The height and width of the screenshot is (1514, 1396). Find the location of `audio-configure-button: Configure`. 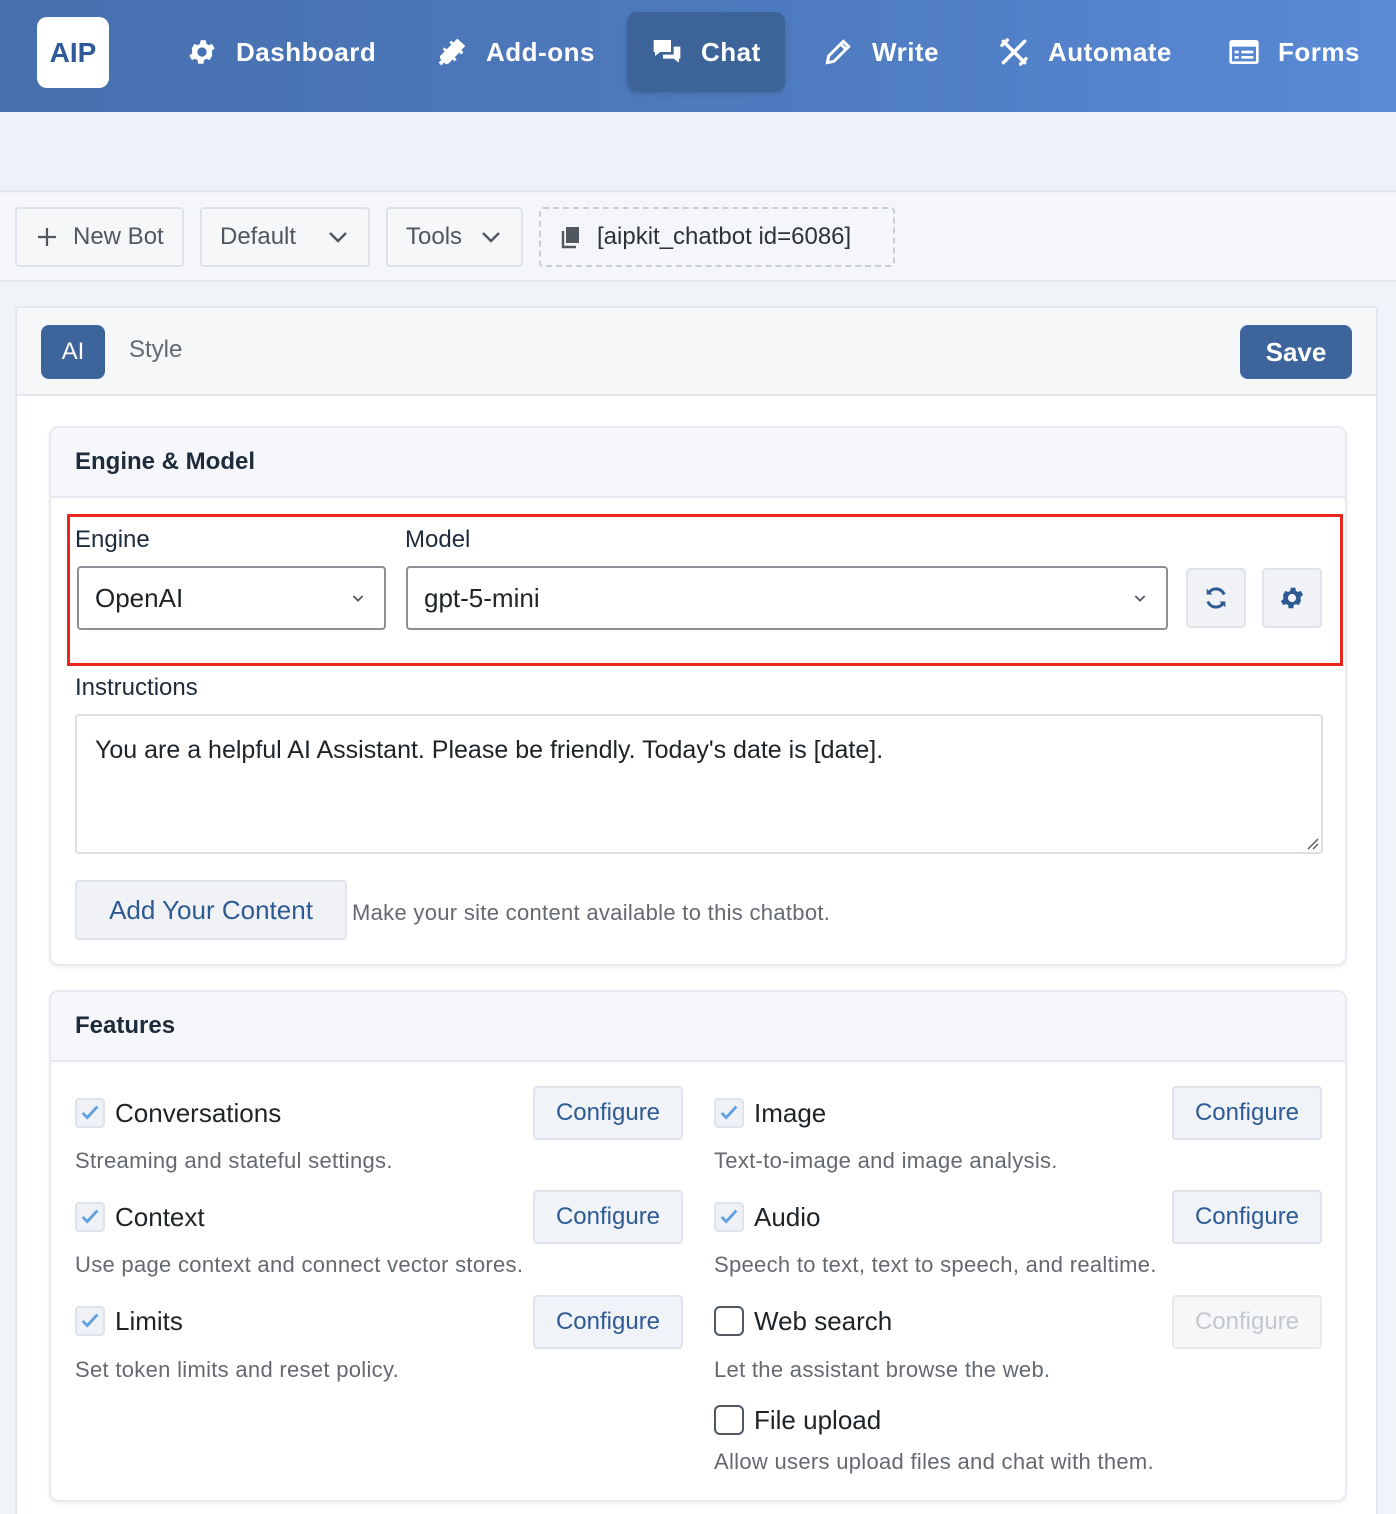

audio-configure-button: Configure is located at coordinates (1247, 1217).